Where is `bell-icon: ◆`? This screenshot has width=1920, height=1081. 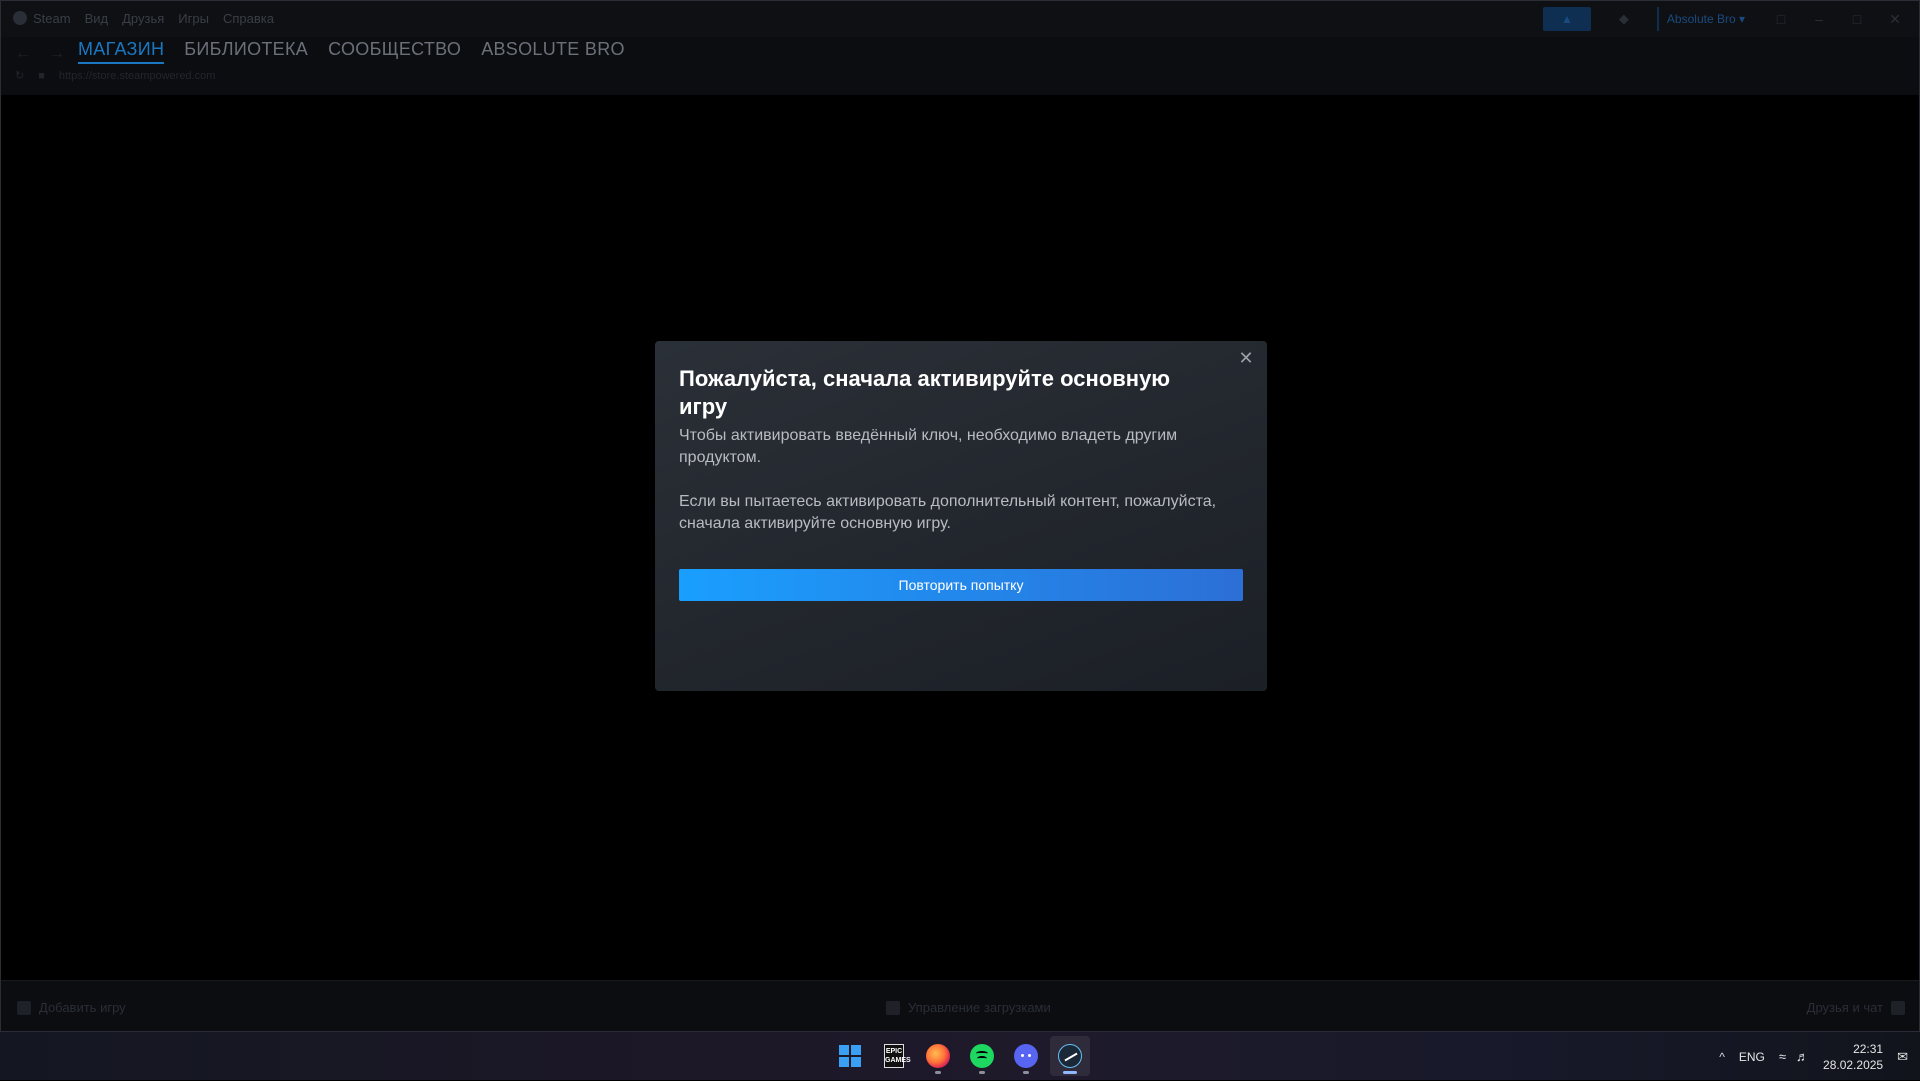 bell-icon: ◆ is located at coordinates (1624, 19).